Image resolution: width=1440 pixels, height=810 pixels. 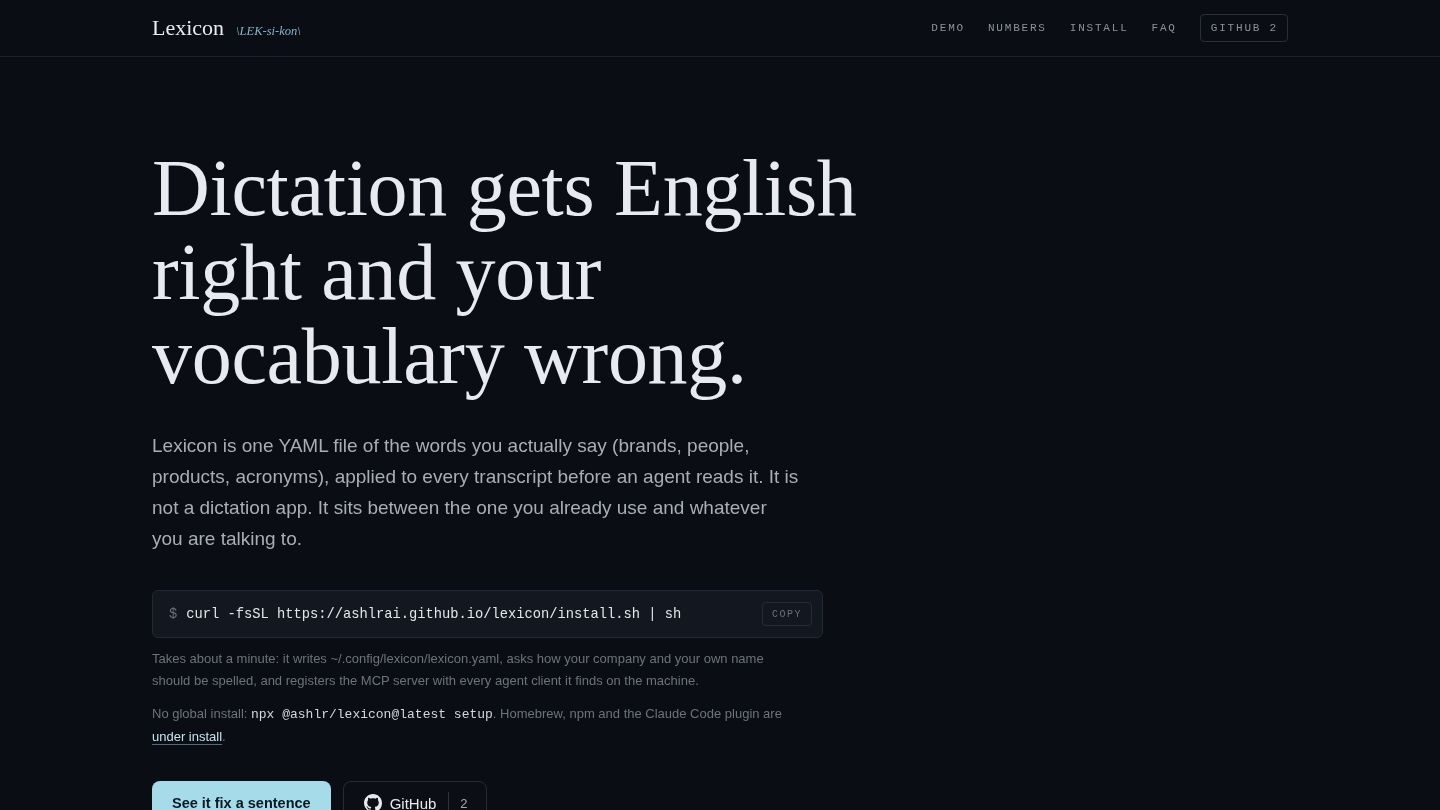 I want to click on nav-button: GITHUB 2, so click(x=1243, y=28).